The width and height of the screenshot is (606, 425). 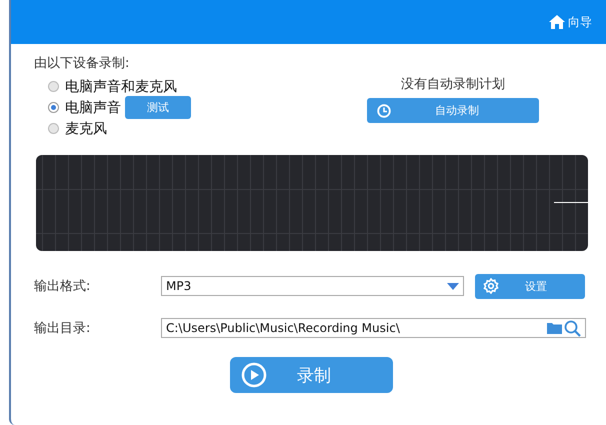 I want to click on play-icon, so click(x=254, y=375).